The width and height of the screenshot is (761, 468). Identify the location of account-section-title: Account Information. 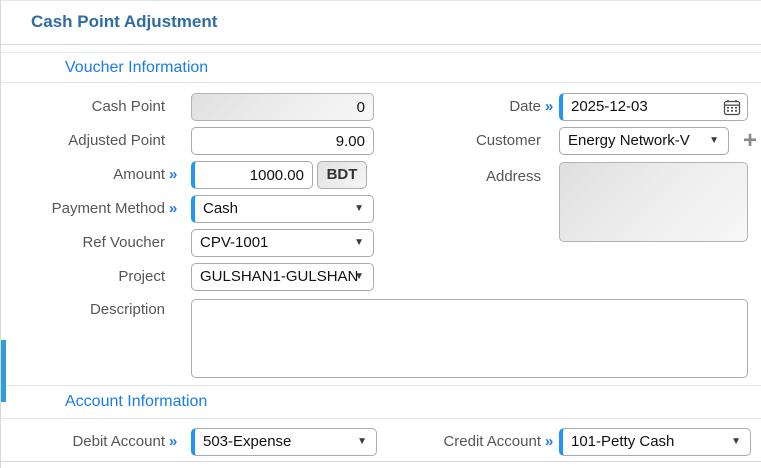
(136, 401).